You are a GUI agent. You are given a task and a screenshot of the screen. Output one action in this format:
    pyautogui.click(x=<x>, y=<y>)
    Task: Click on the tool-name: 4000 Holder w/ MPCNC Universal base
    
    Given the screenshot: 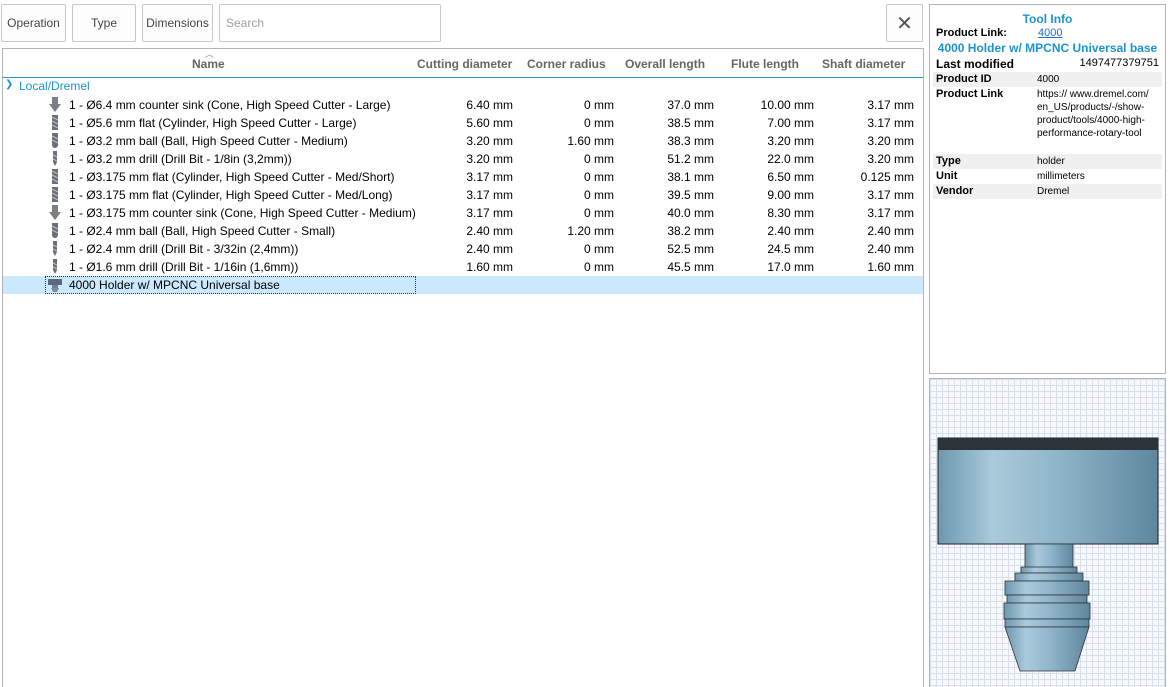 What is the action you would take?
    pyautogui.click(x=174, y=285)
    